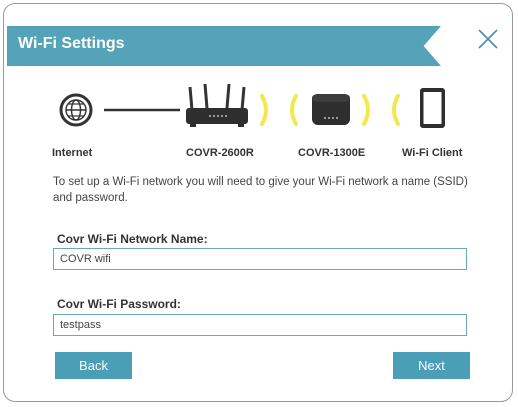 This screenshot has height=407, width=518. I want to click on close-button, so click(488, 39).